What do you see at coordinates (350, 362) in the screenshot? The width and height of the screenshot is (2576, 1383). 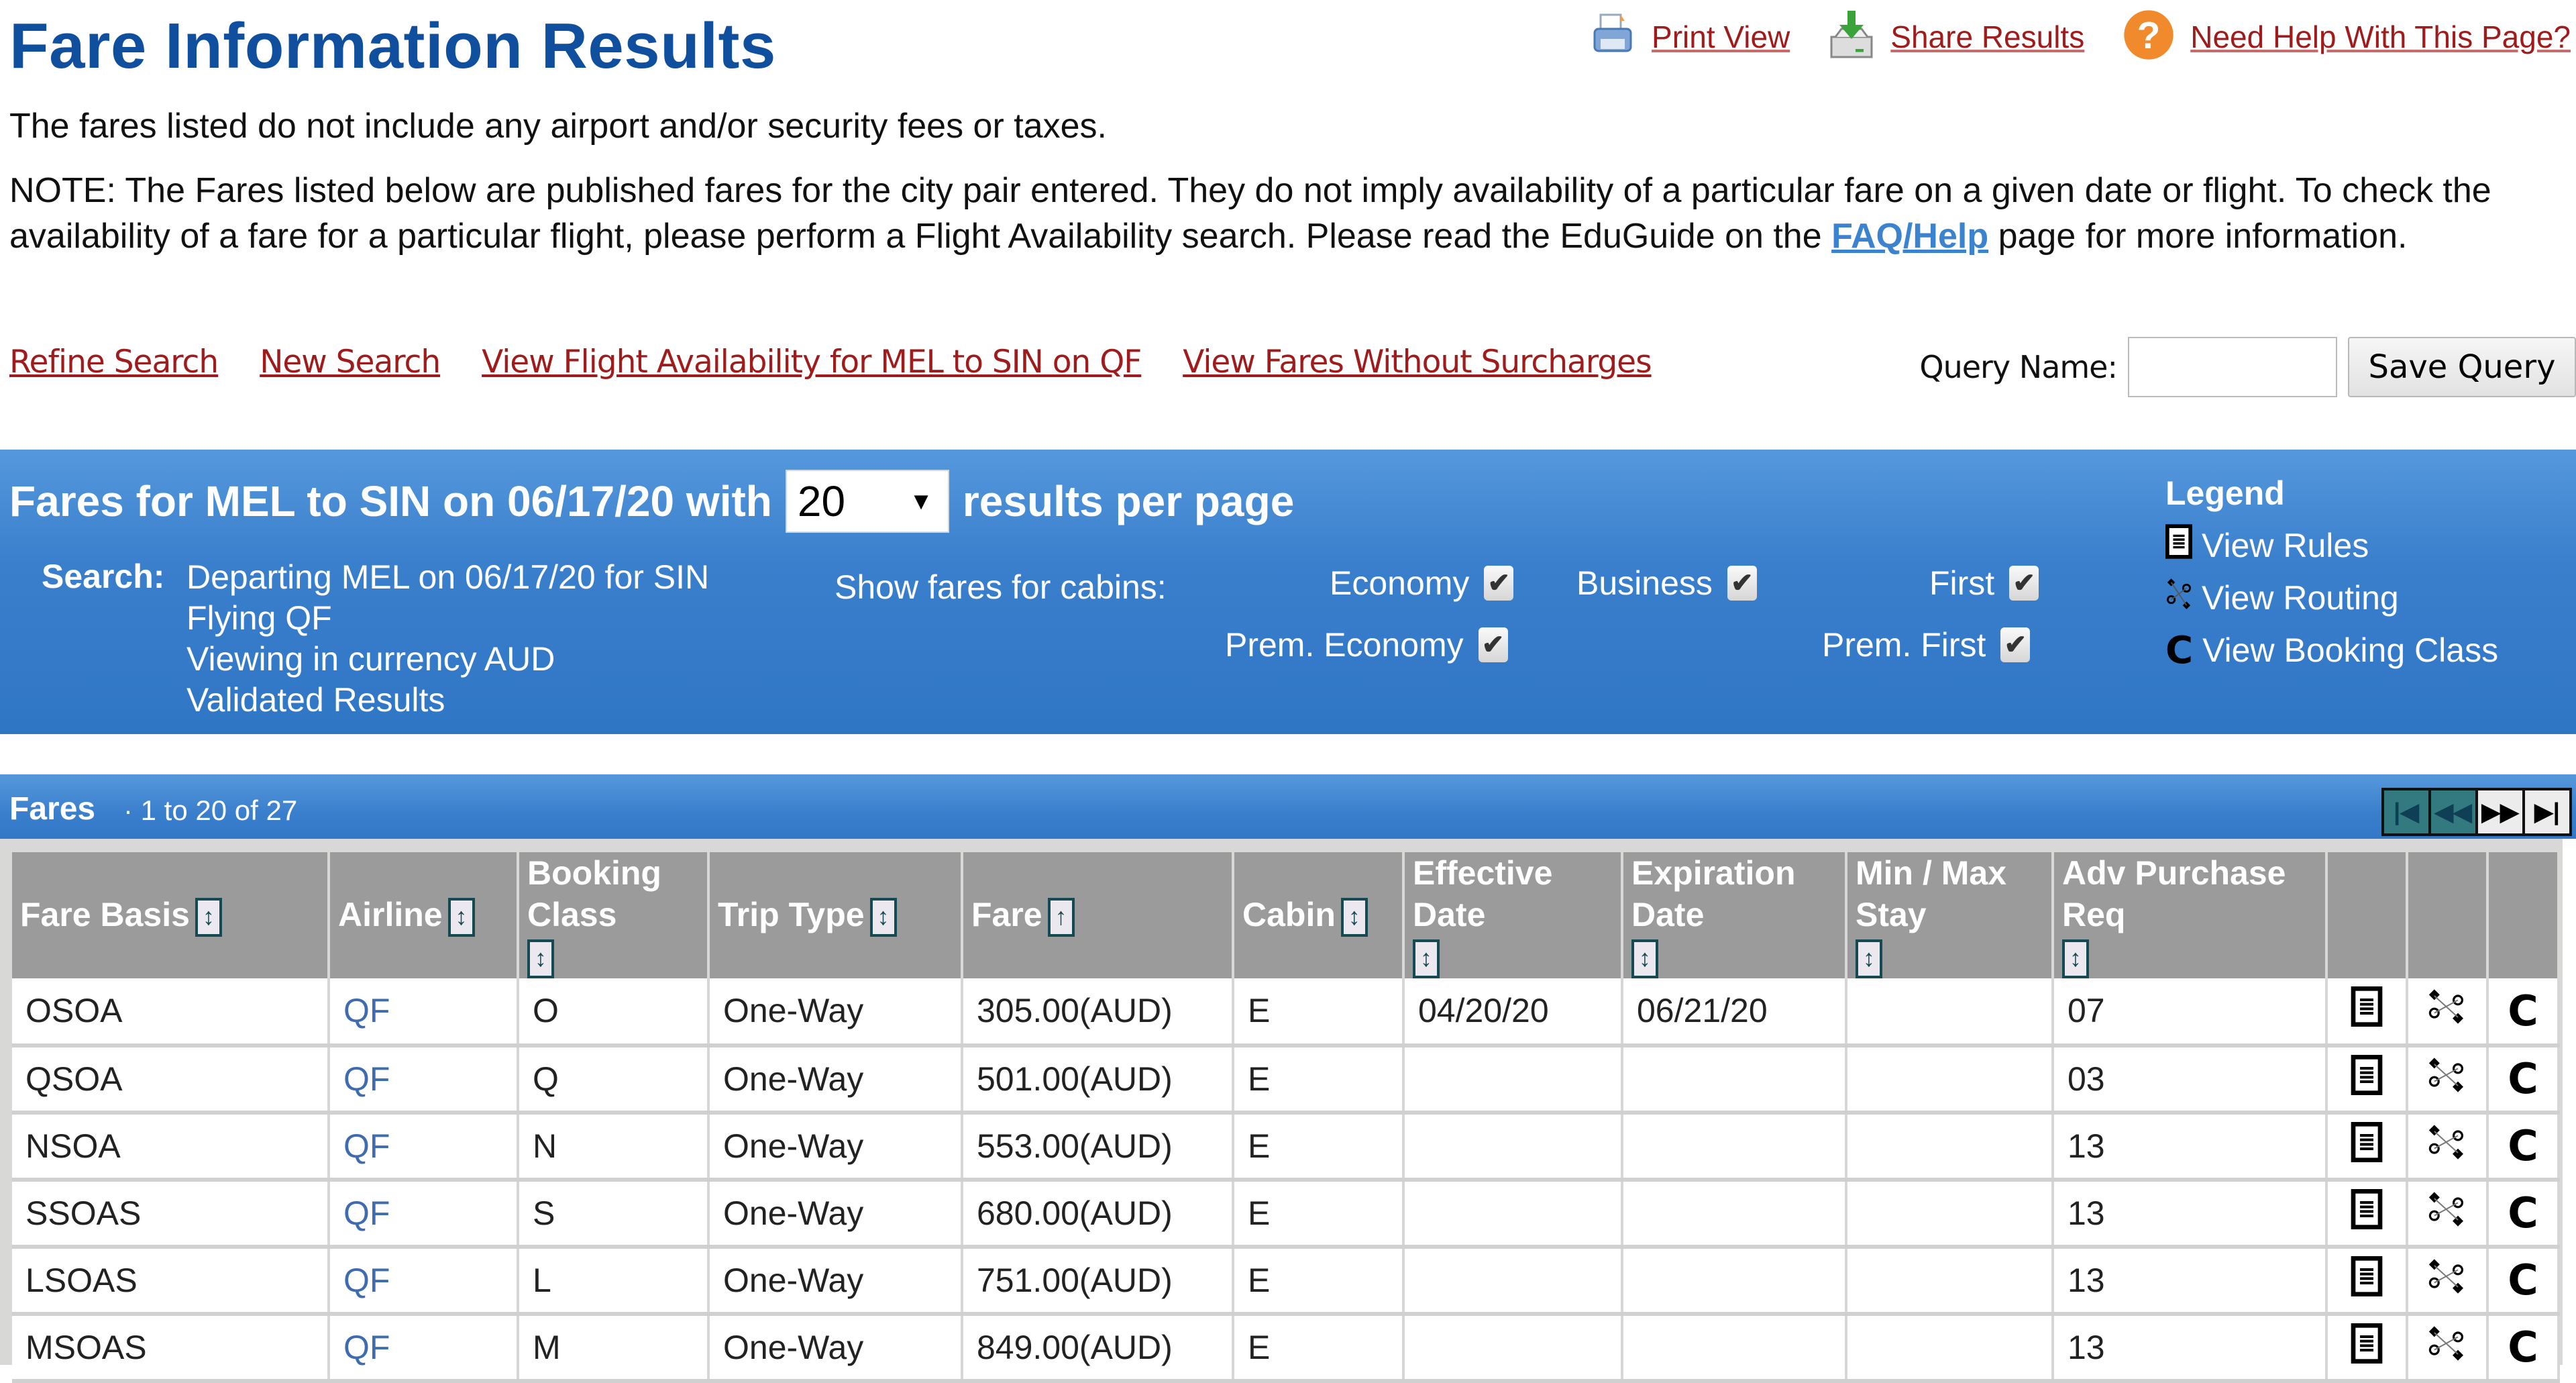 I see `new-search-link: New Search` at bounding box center [350, 362].